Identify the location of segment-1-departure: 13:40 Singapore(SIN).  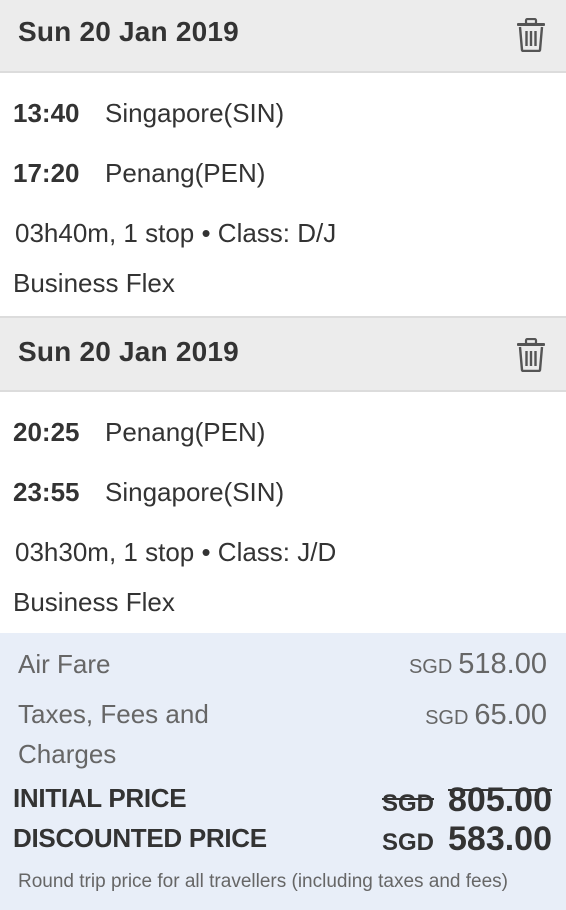
(148, 113).